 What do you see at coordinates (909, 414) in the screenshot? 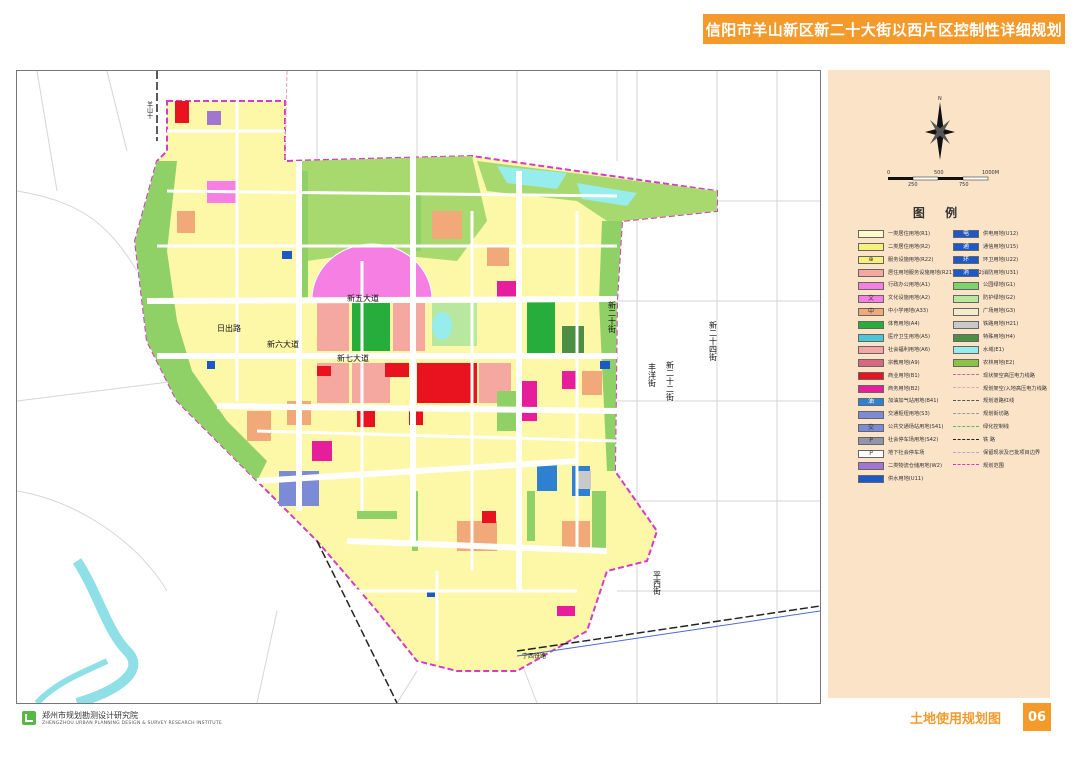
I see `legend-label: 交通枢纽用地(S3)` at bounding box center [909, 414].